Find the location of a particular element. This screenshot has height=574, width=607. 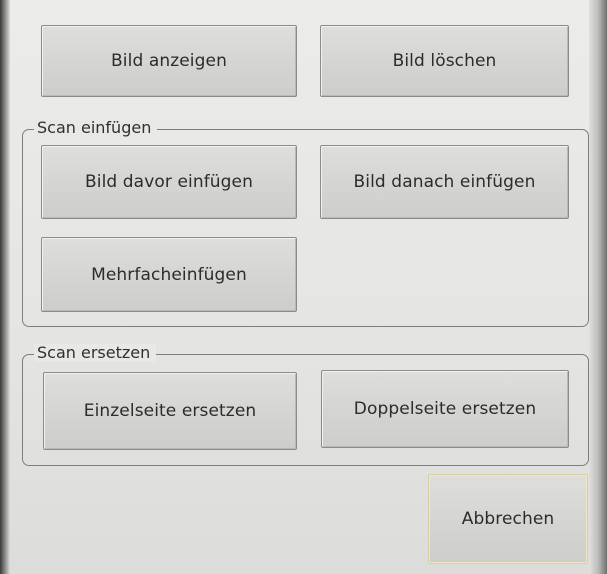

cancel-button: Abbrechen is located at coordinates (508, 519).